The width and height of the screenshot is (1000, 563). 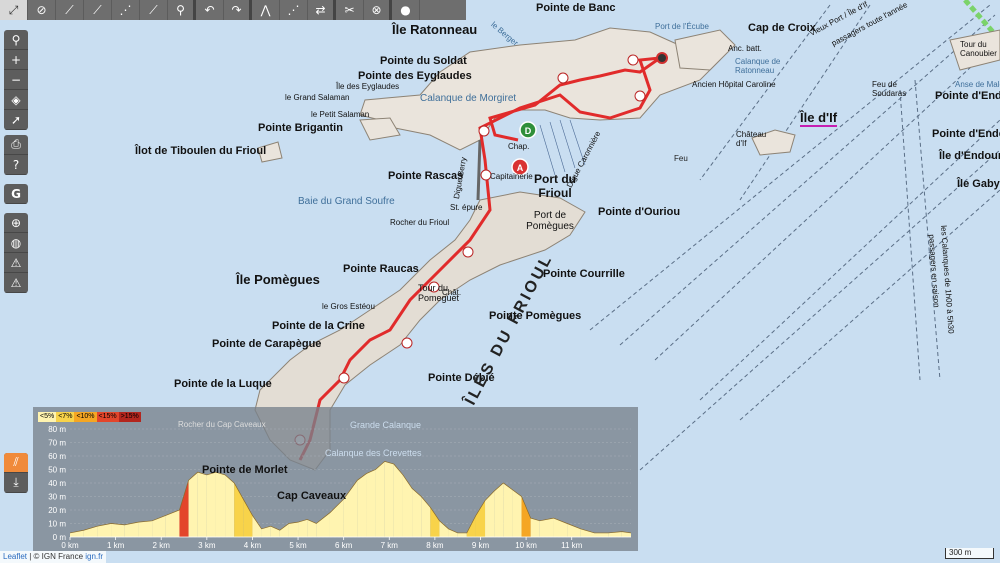 I want to click on y-tick-label: 50 m, so click(x=57, y=470).